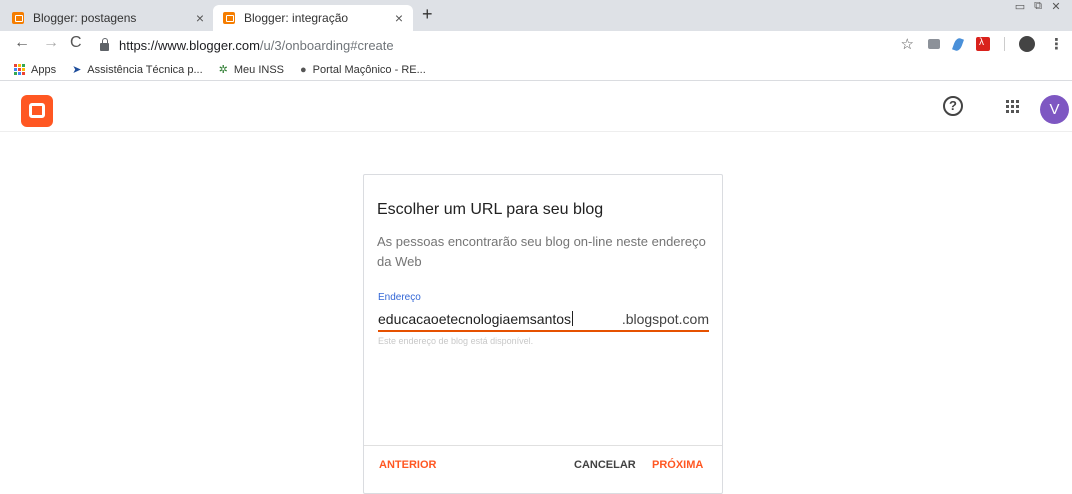  I want to click on url-path: /u/3/onboarding#create, so click(326, 45).